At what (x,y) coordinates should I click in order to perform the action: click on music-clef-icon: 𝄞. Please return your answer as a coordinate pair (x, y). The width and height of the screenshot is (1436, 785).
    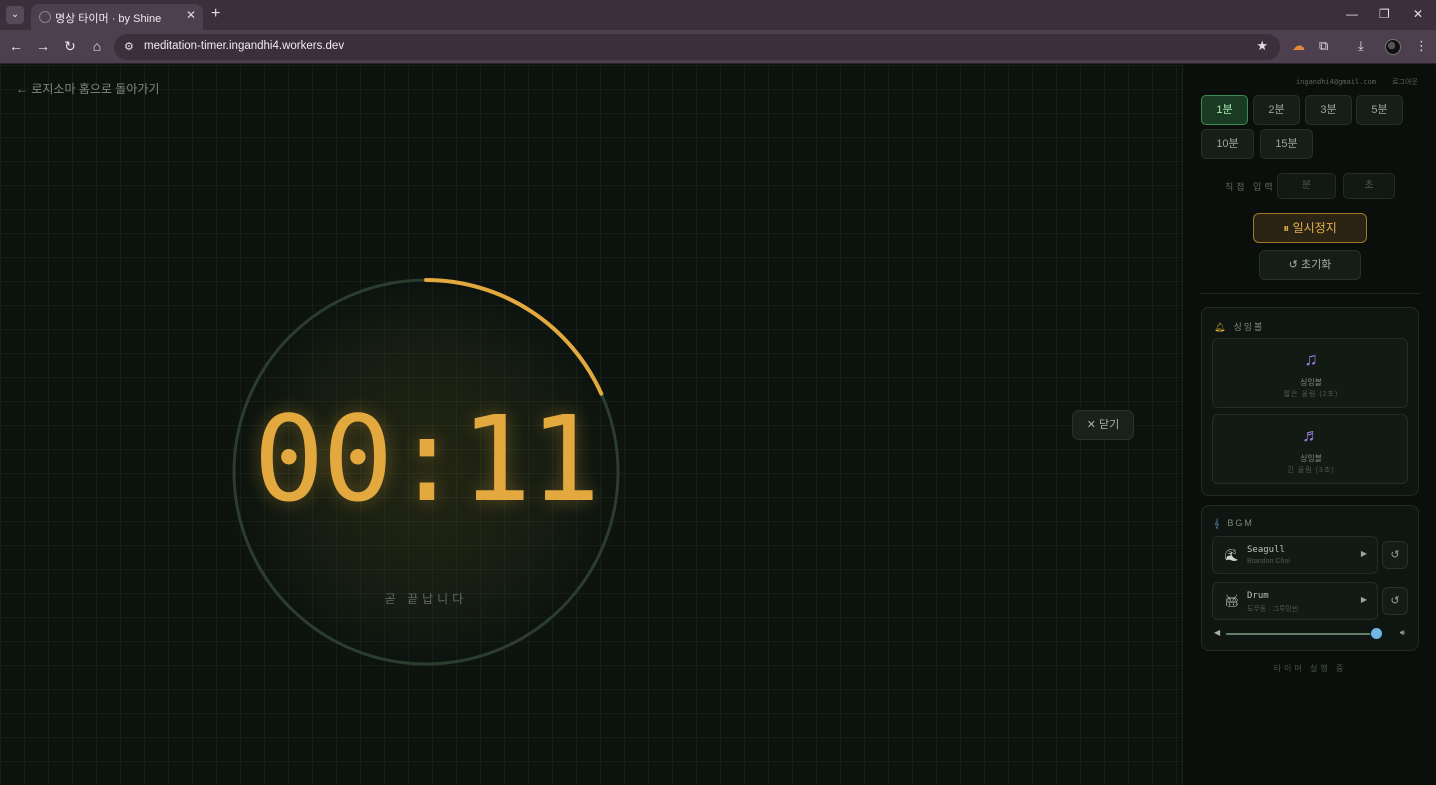
    Looking at the image, I should click on (1218, 523).